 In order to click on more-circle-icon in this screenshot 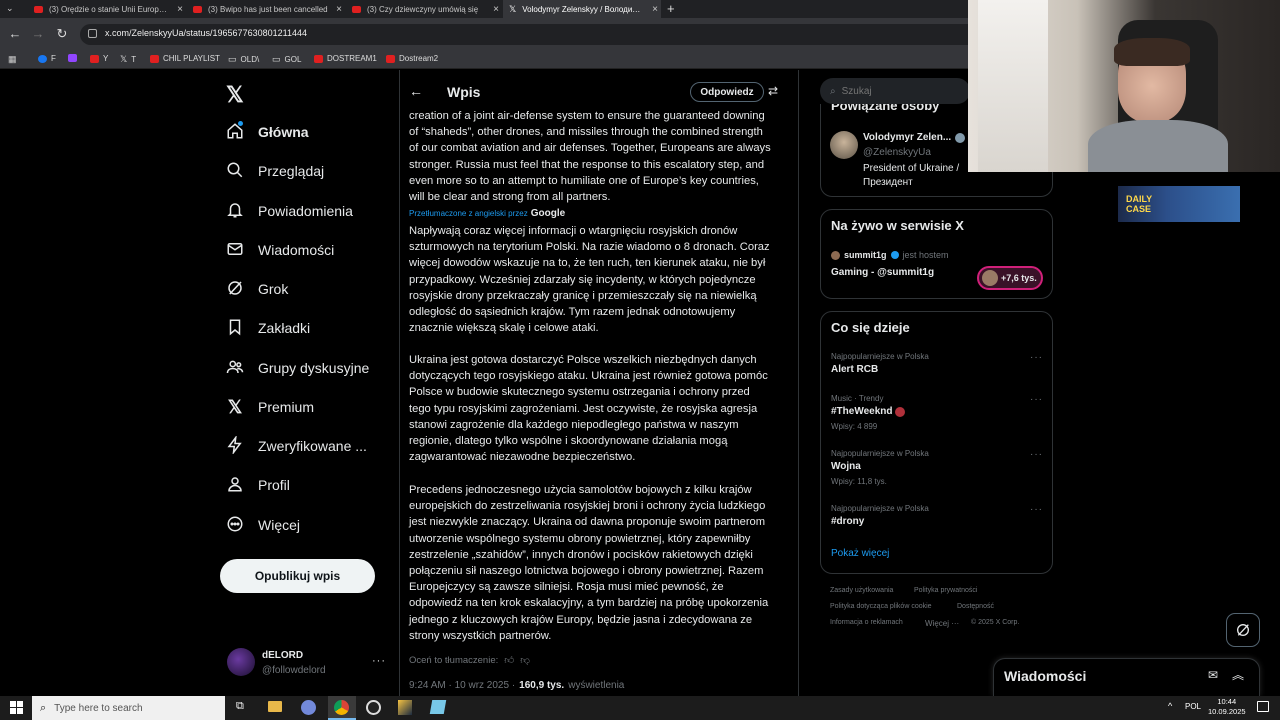, I will do `click(235, 525)`.